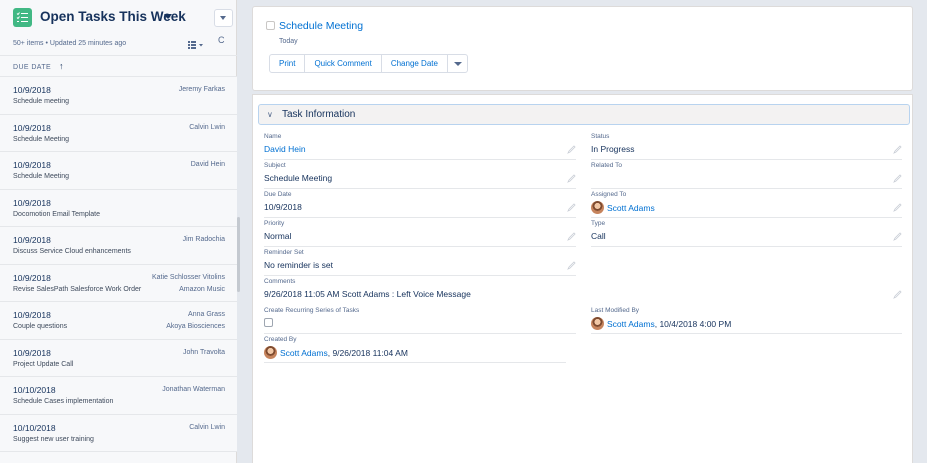 The height and width of the screenshot is (463, 927). Describe the element at coordinates (40, 326) in the screenshot. I see `list-item-subject: Couple questions` at that location.